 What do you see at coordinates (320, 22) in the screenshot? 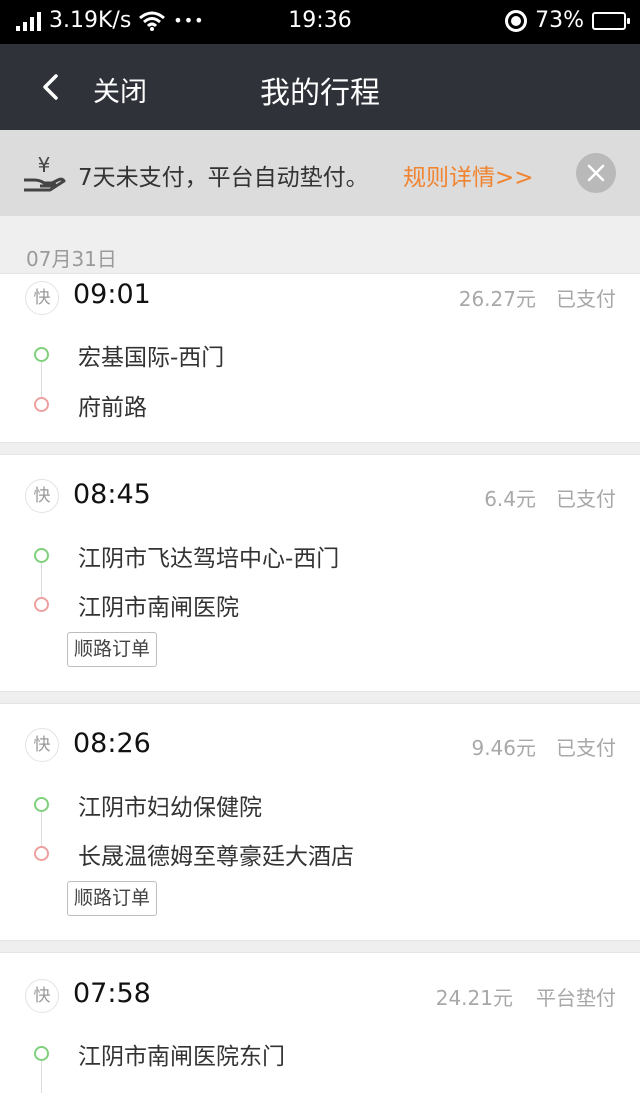
I see `status-bar: 3.19K/s ••• 19:36 73%` at bounding box center [320, 22].